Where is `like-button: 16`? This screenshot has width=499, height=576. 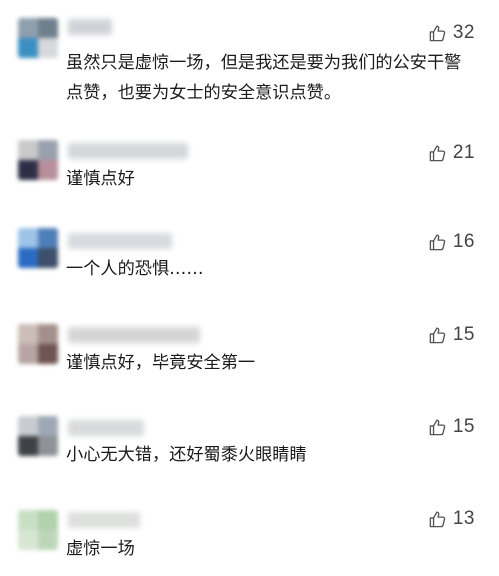 like-button: 16 is located at coordinates (451, 242).